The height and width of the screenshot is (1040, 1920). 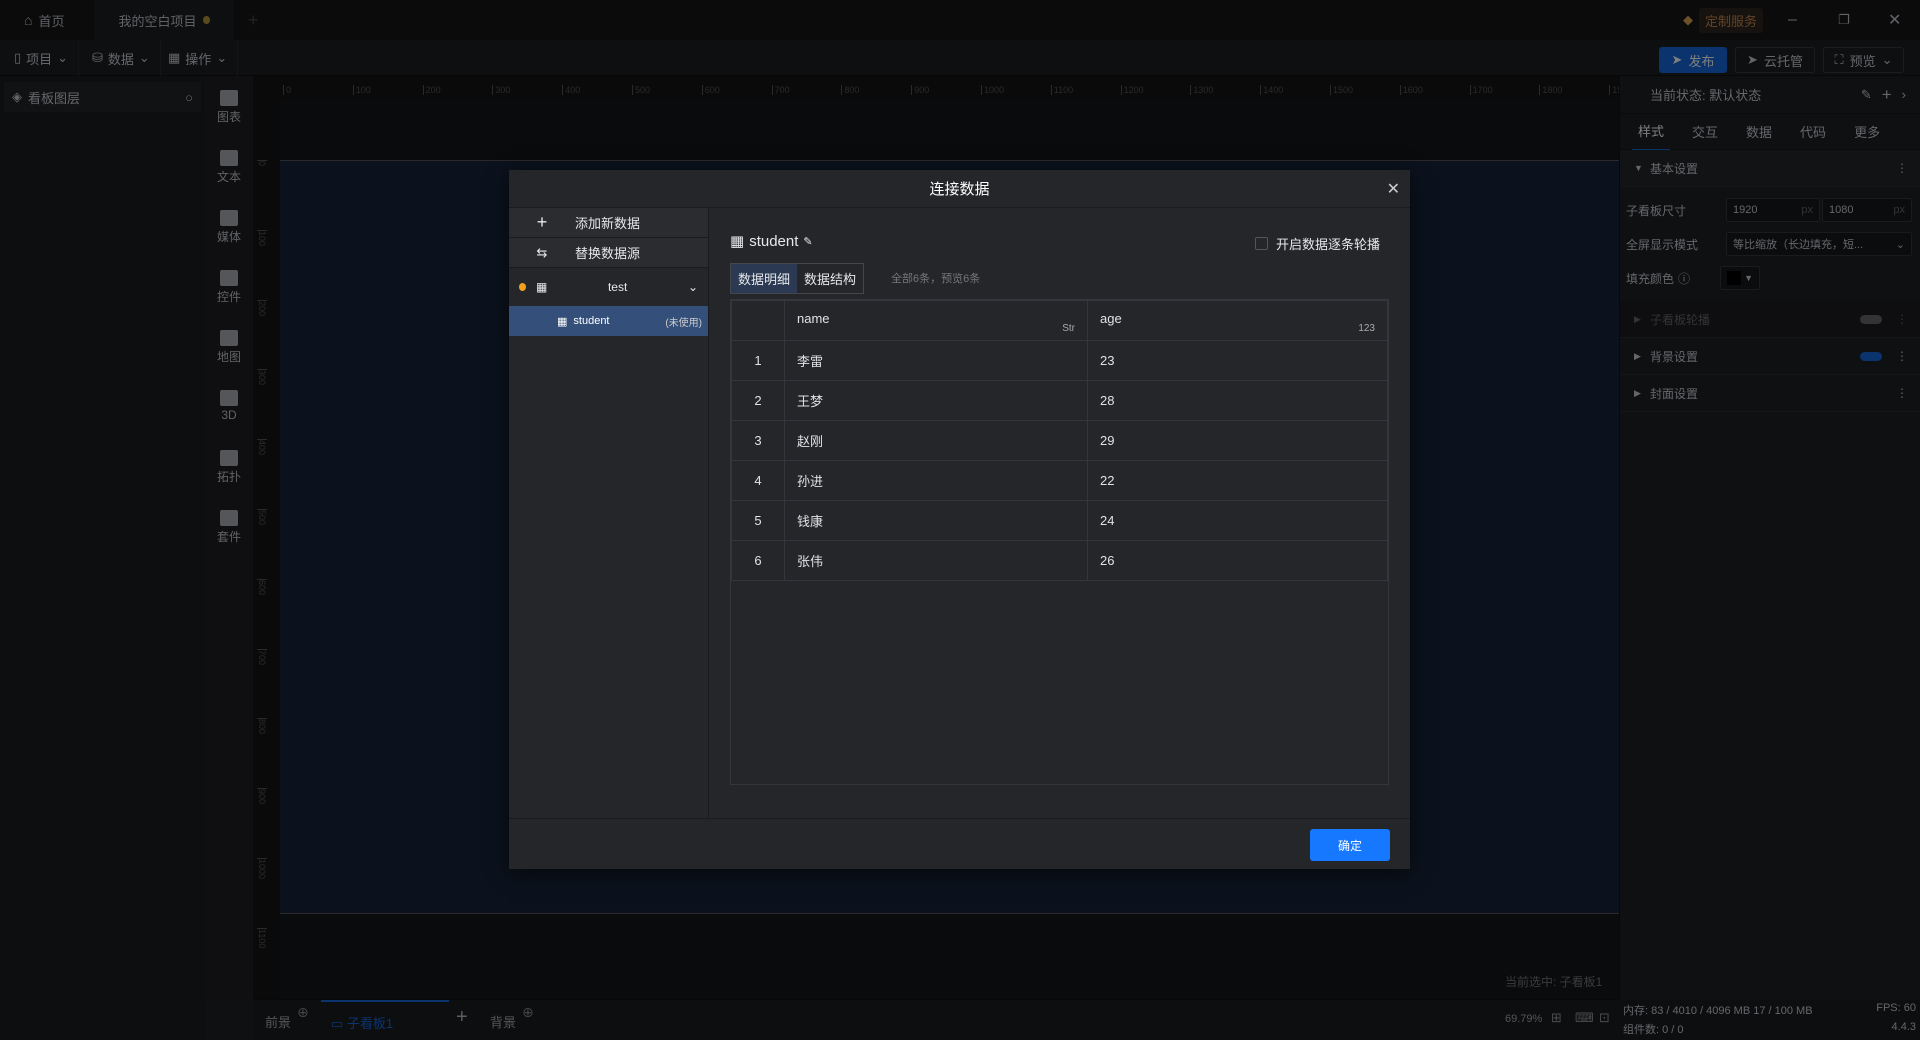 What do you see at coordinates (608, 321) in the screenshot?
I see `source-item-student: ▦ student (未使用)` at bounding box center [608, 321].